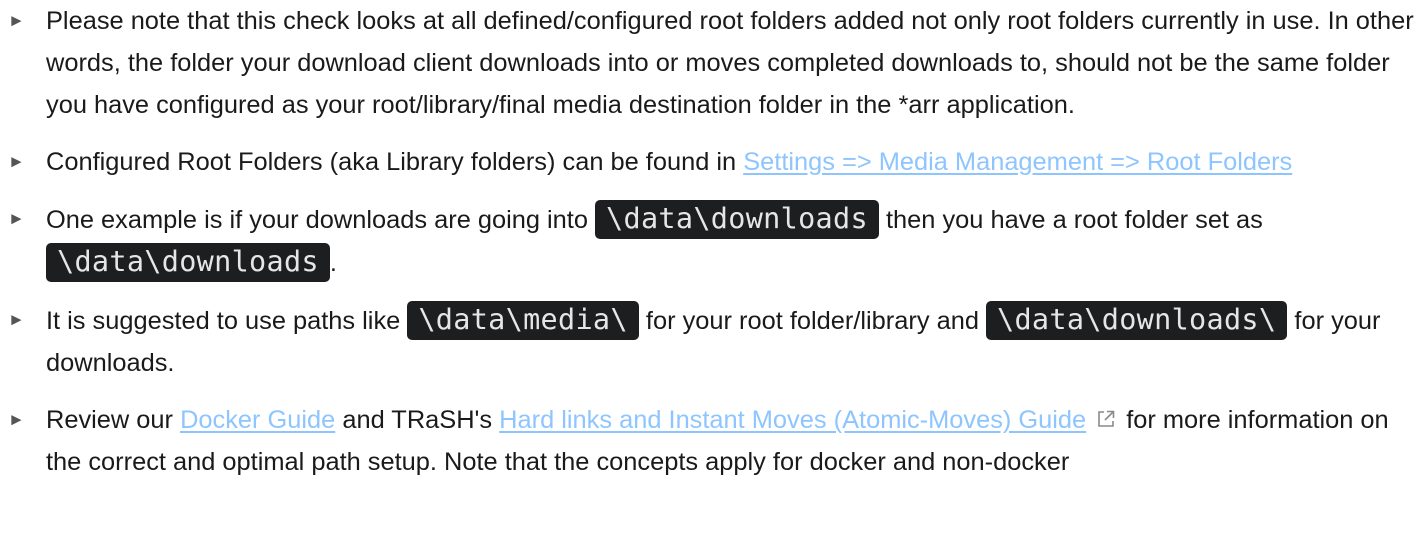  What do you see at coordinates (812, 321) in the screenshot?
I see `item-text: for your root folder/library and` at bounding box center [812, 321].